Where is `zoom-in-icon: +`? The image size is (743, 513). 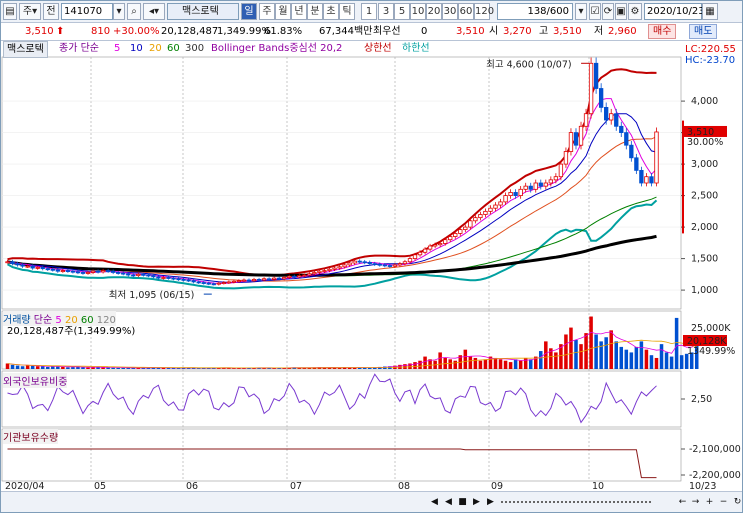 zoom-in-icon: + is located at coordinates (709, 502).